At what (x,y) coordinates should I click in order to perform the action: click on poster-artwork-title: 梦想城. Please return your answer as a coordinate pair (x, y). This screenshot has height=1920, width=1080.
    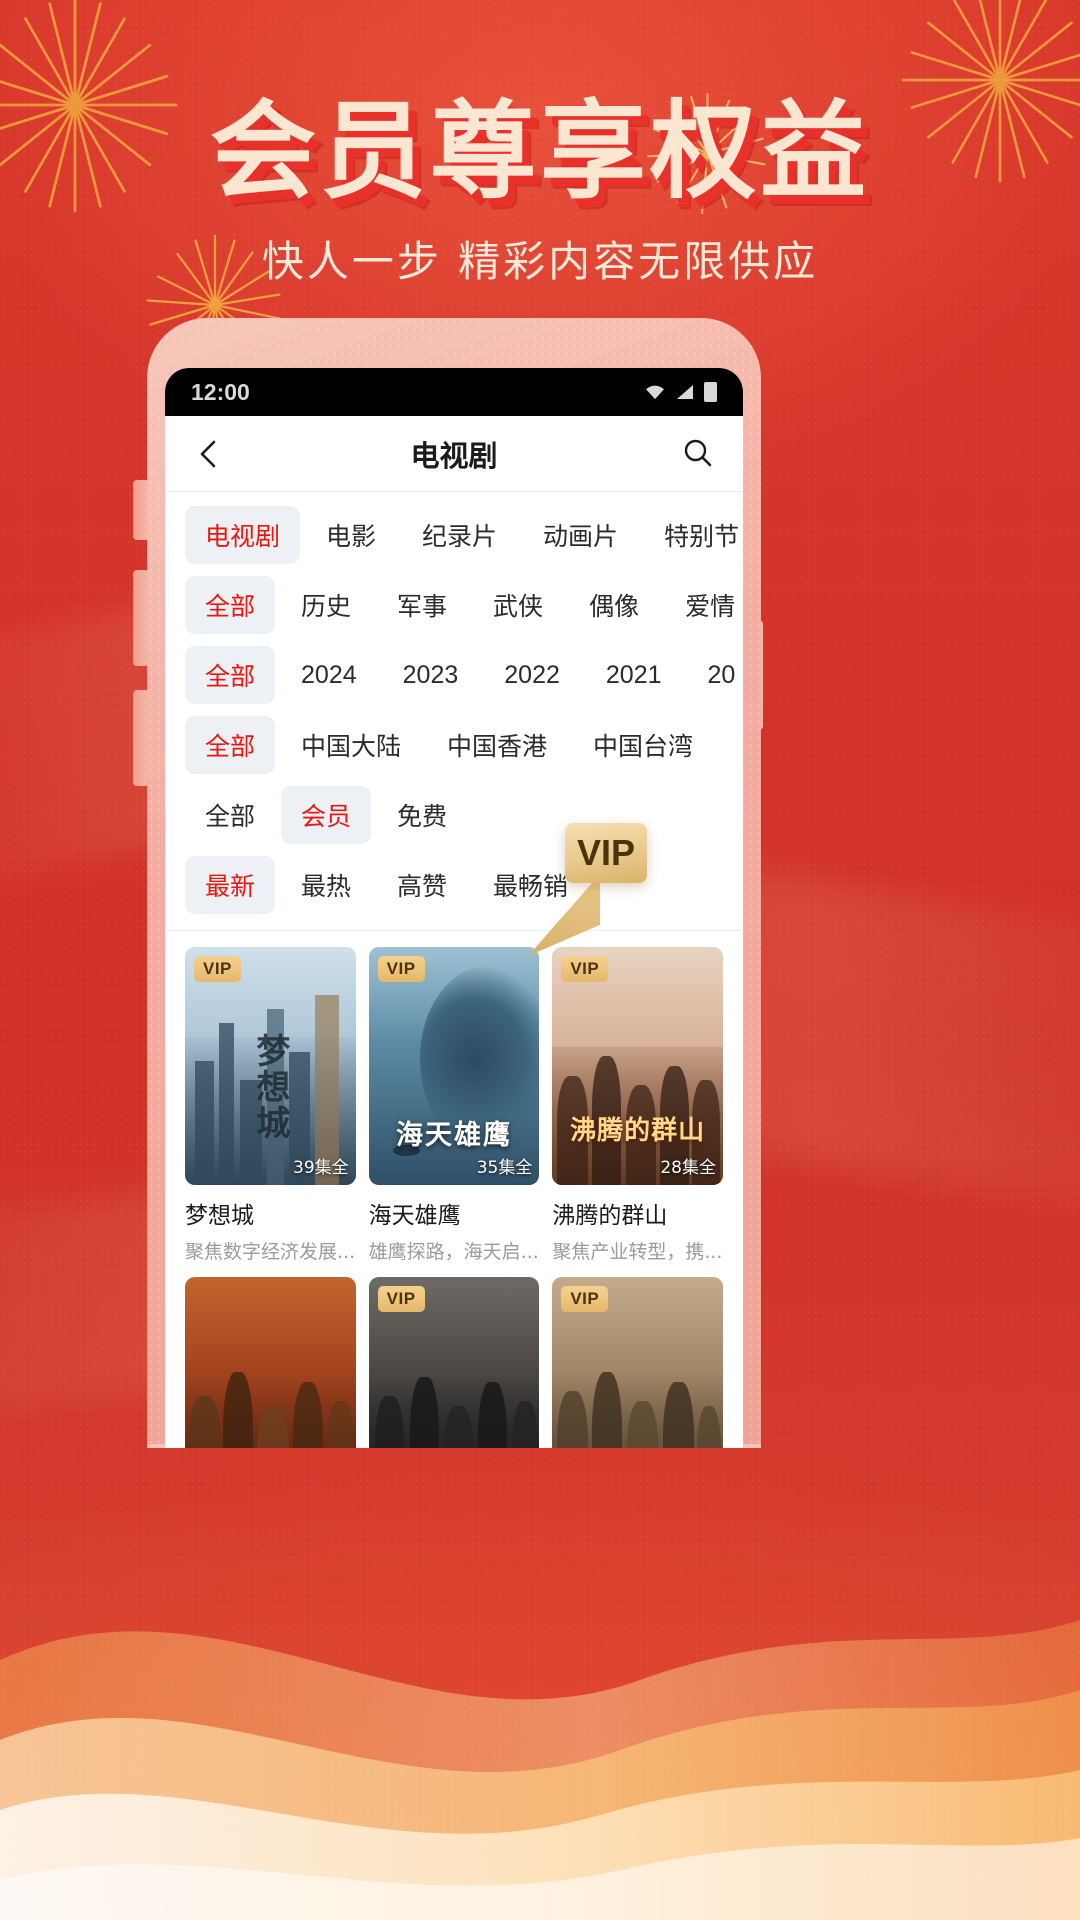
    Looking at the image, I should click on (269, 1086).